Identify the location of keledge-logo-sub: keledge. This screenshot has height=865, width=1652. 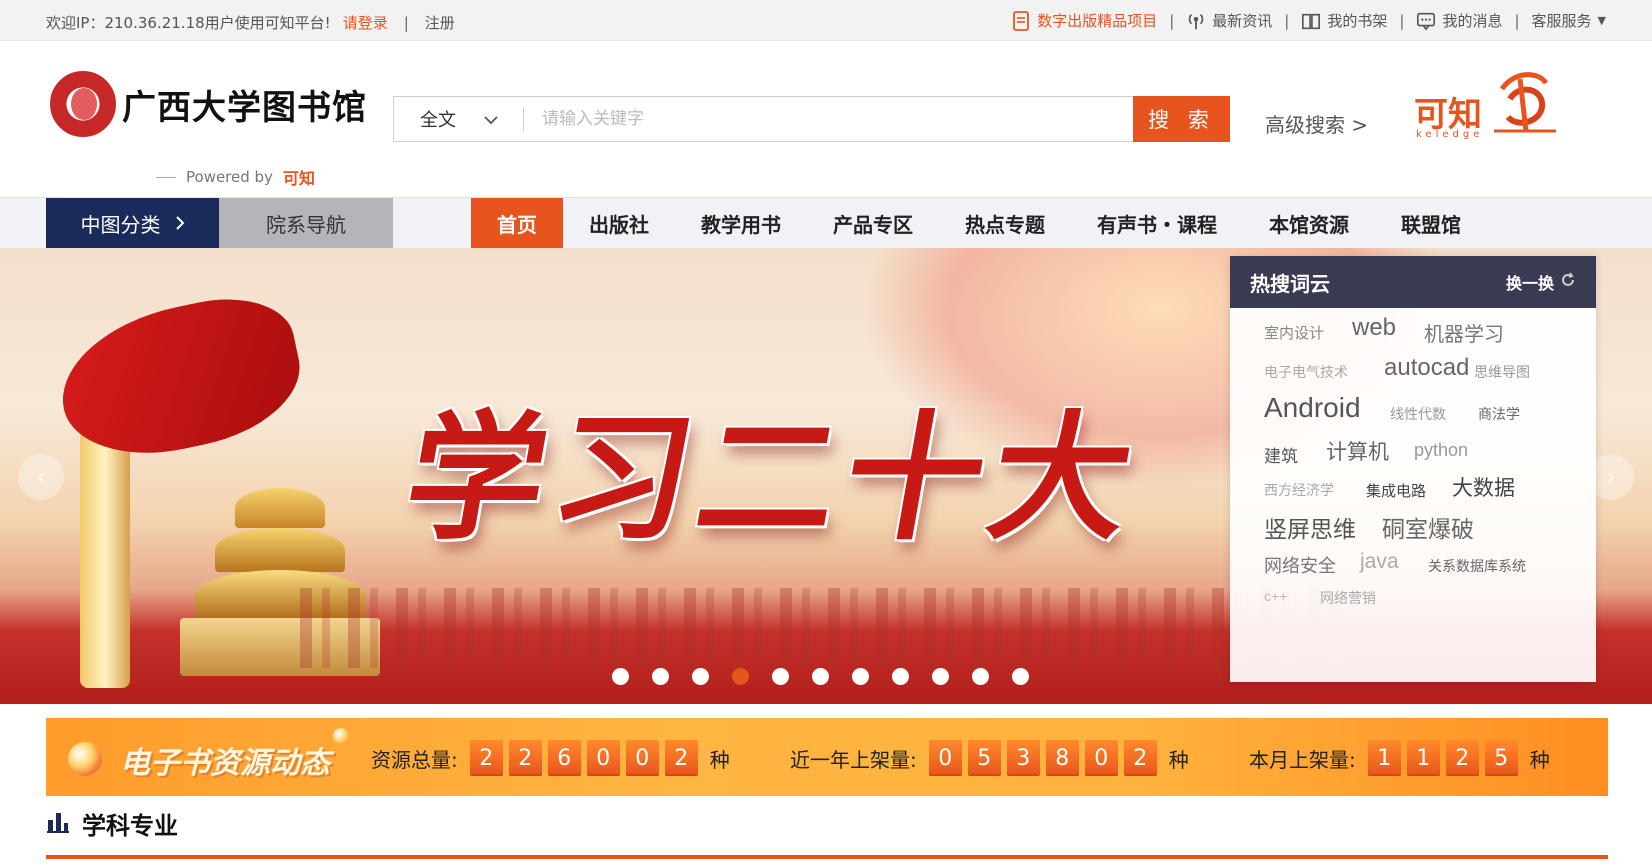
(1450, 134).